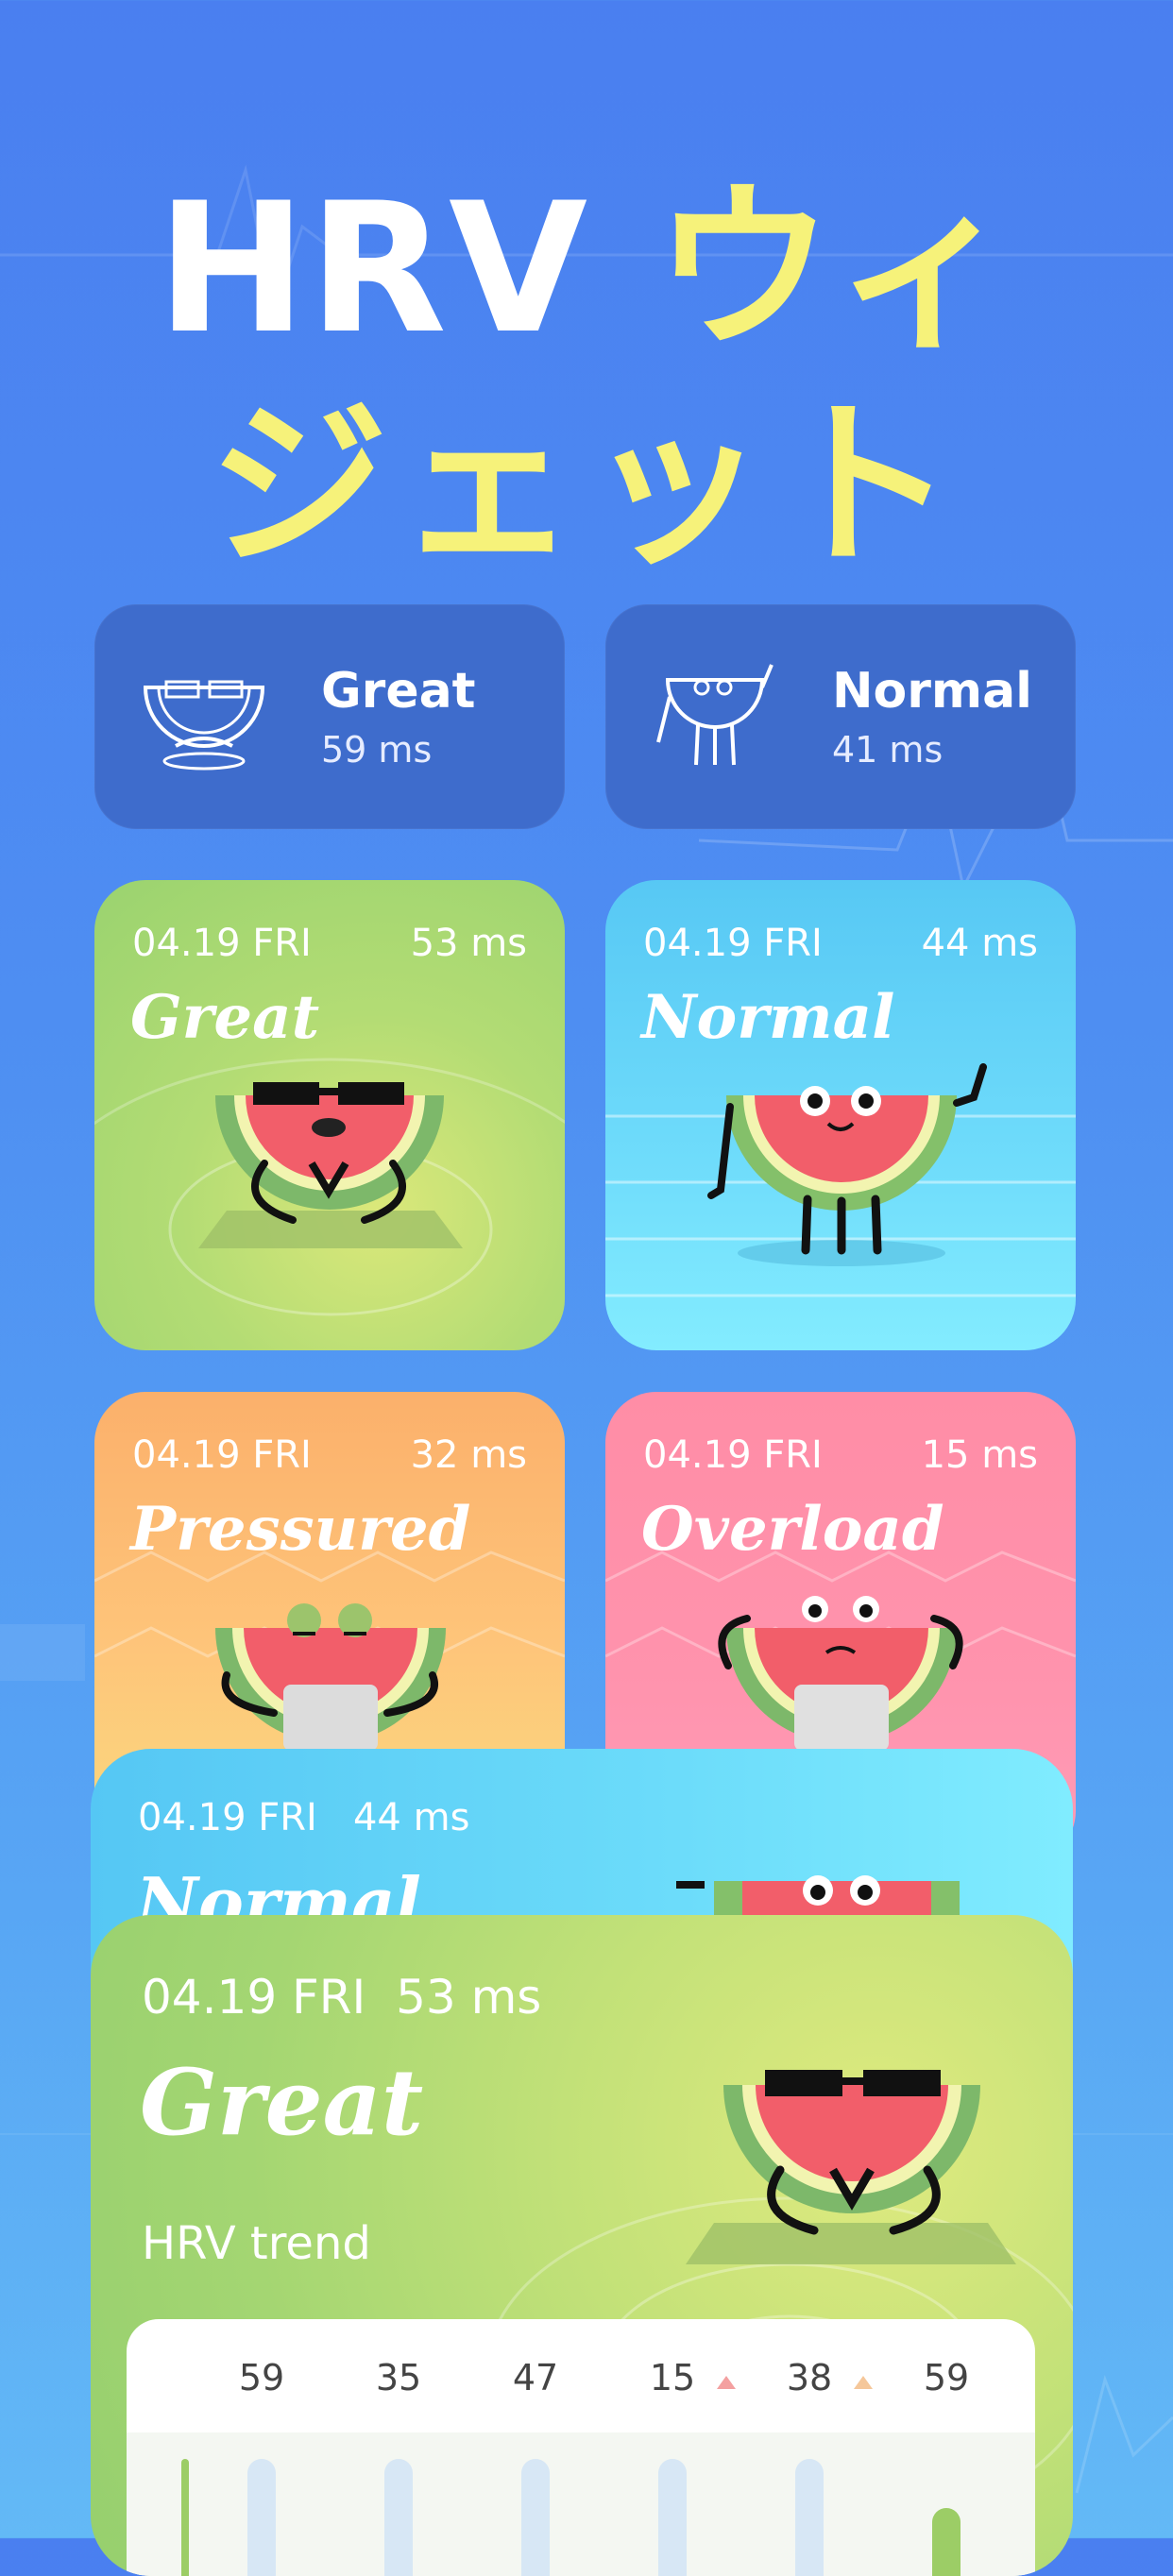 Image resolution: width=1173 pixels, height=2576 pixels. I want to click on large-widget-header: 04.19 FRI 44 ms, so click(303, 1817).